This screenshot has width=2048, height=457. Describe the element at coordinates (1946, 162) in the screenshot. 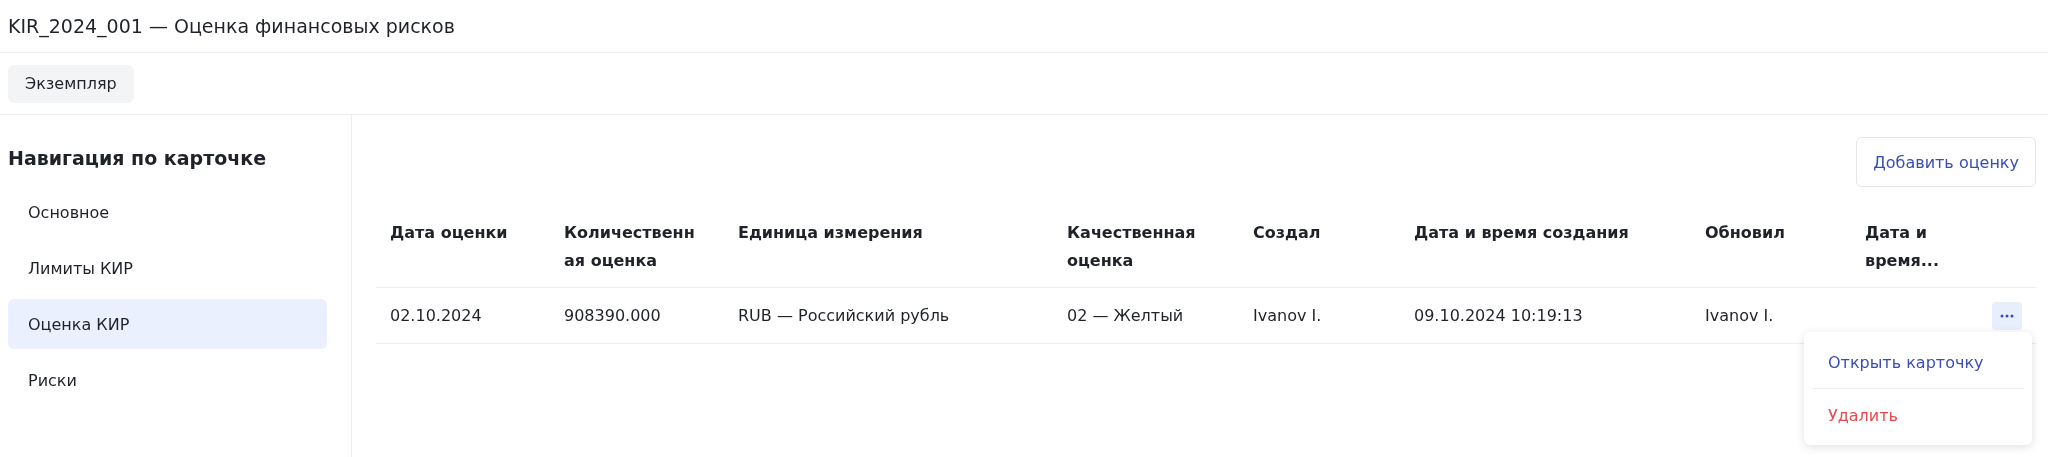

I see `add-button: Добавить оценку` at that location.